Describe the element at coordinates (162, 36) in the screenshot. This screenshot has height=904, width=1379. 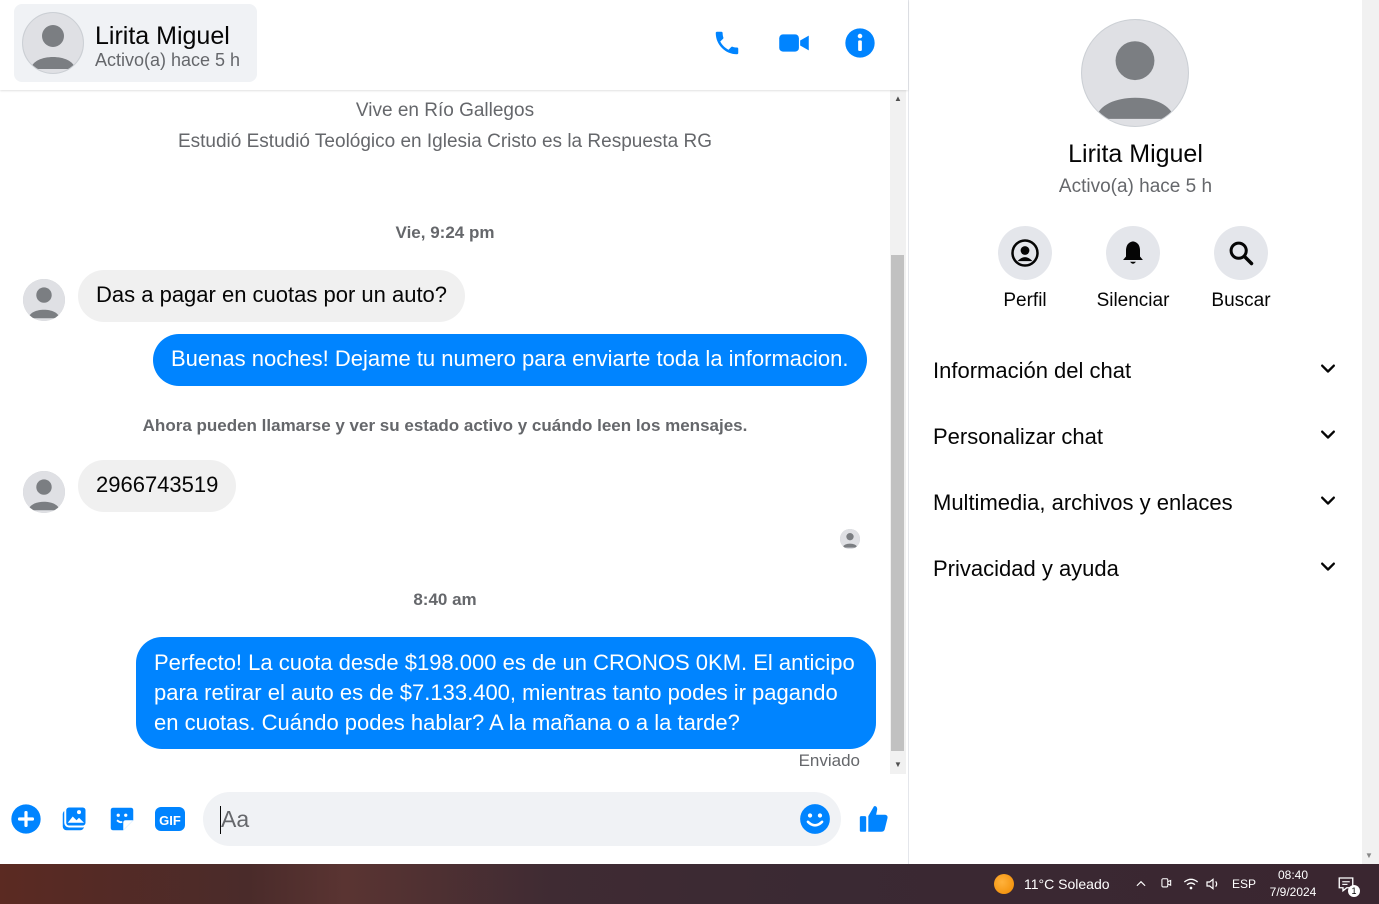
I see `contact-name: Lirita Miguel` at that location.